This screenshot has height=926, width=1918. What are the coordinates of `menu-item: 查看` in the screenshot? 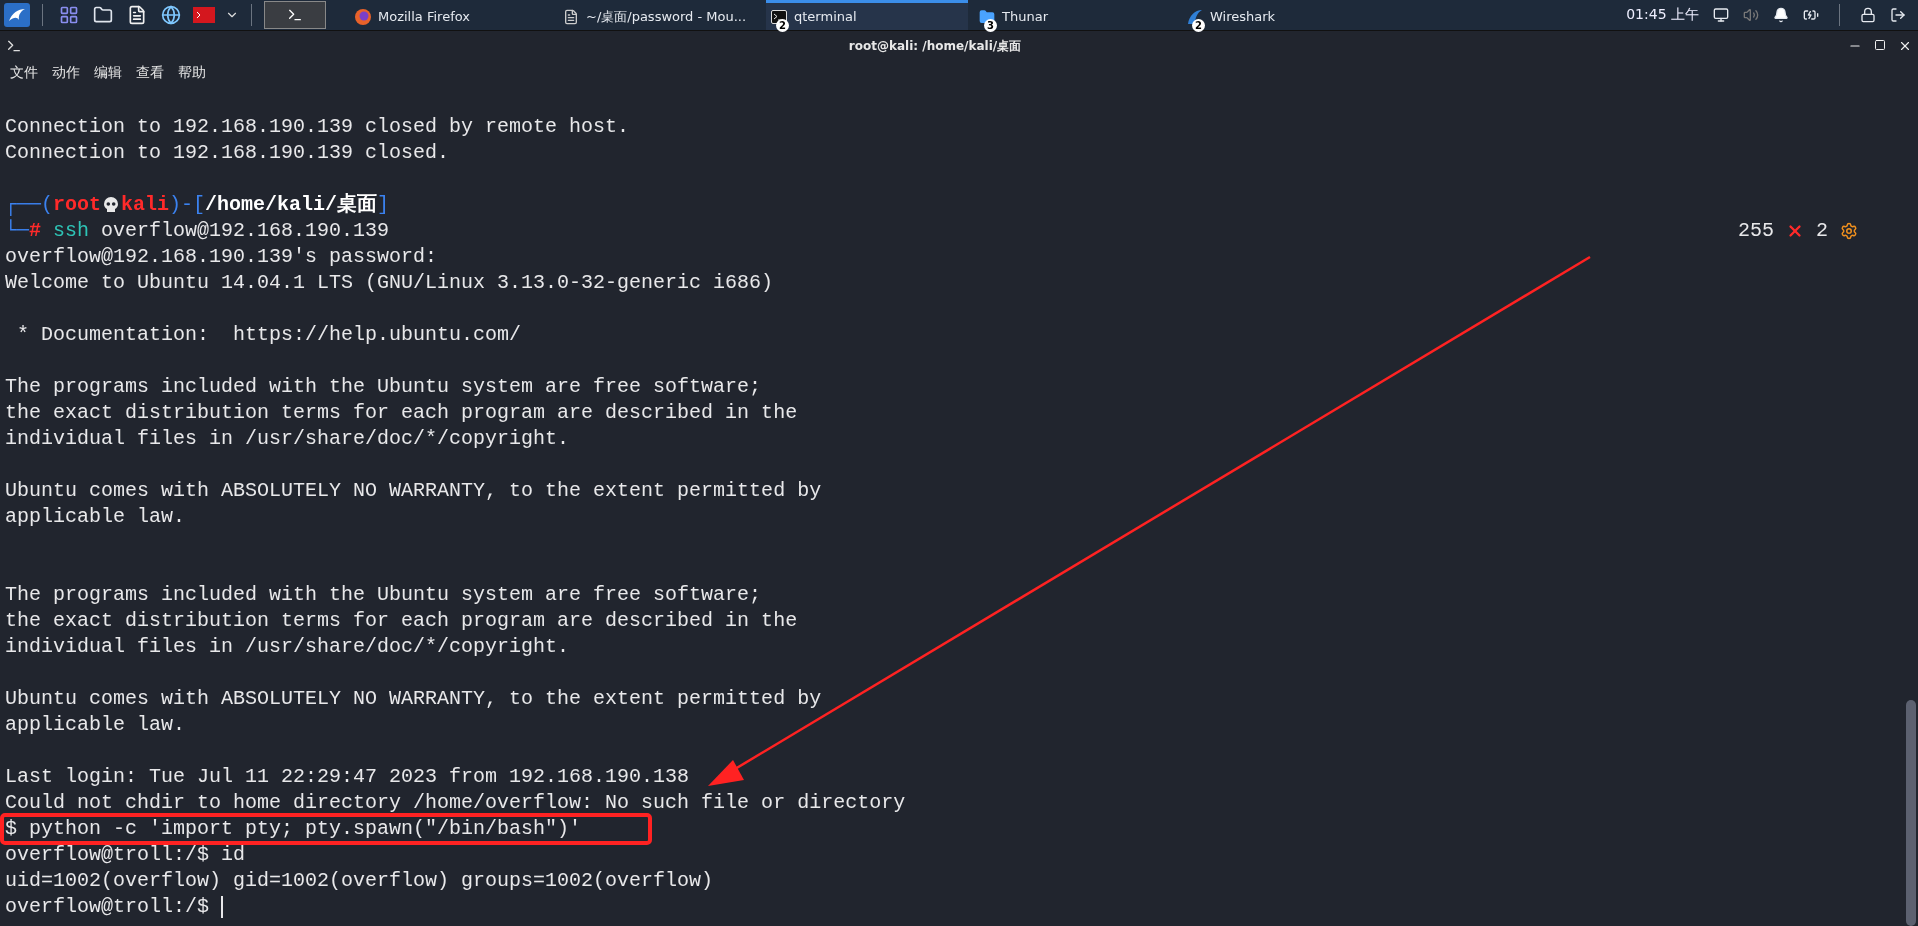 It's located at (150, 73).